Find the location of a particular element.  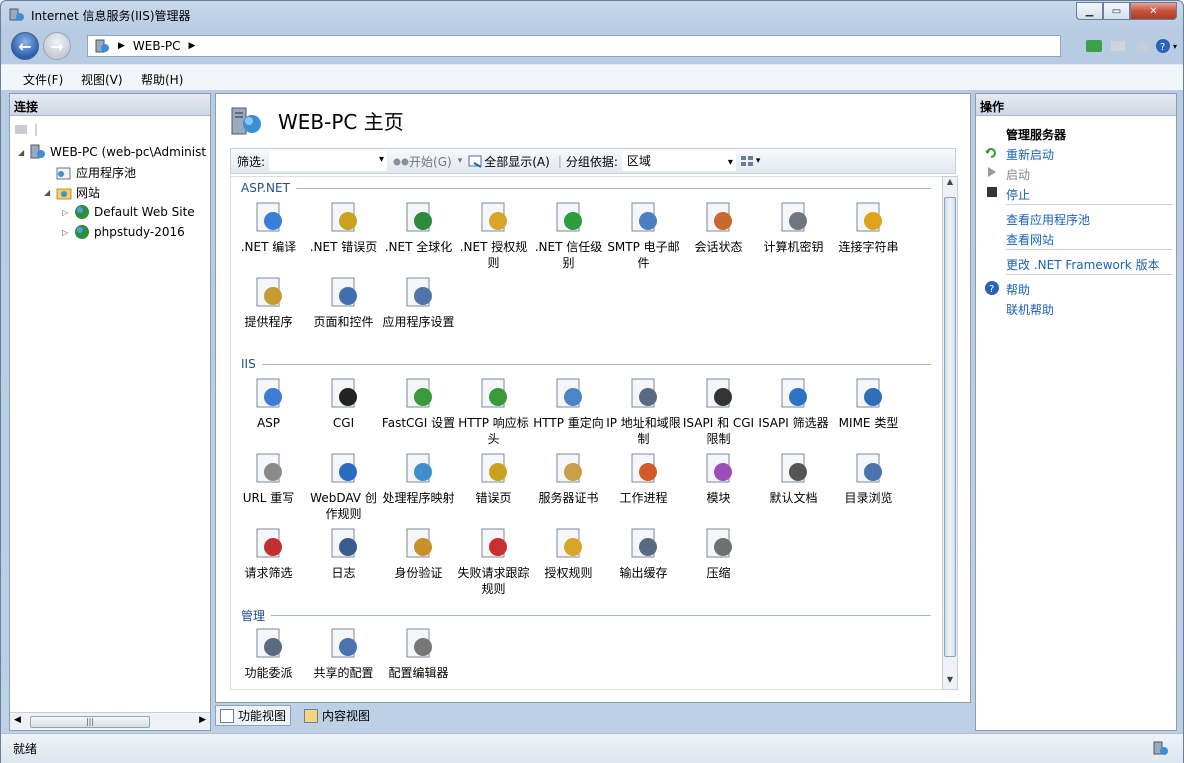

feature-manage-0: 功能委派 is located at coordinates (268, 653).